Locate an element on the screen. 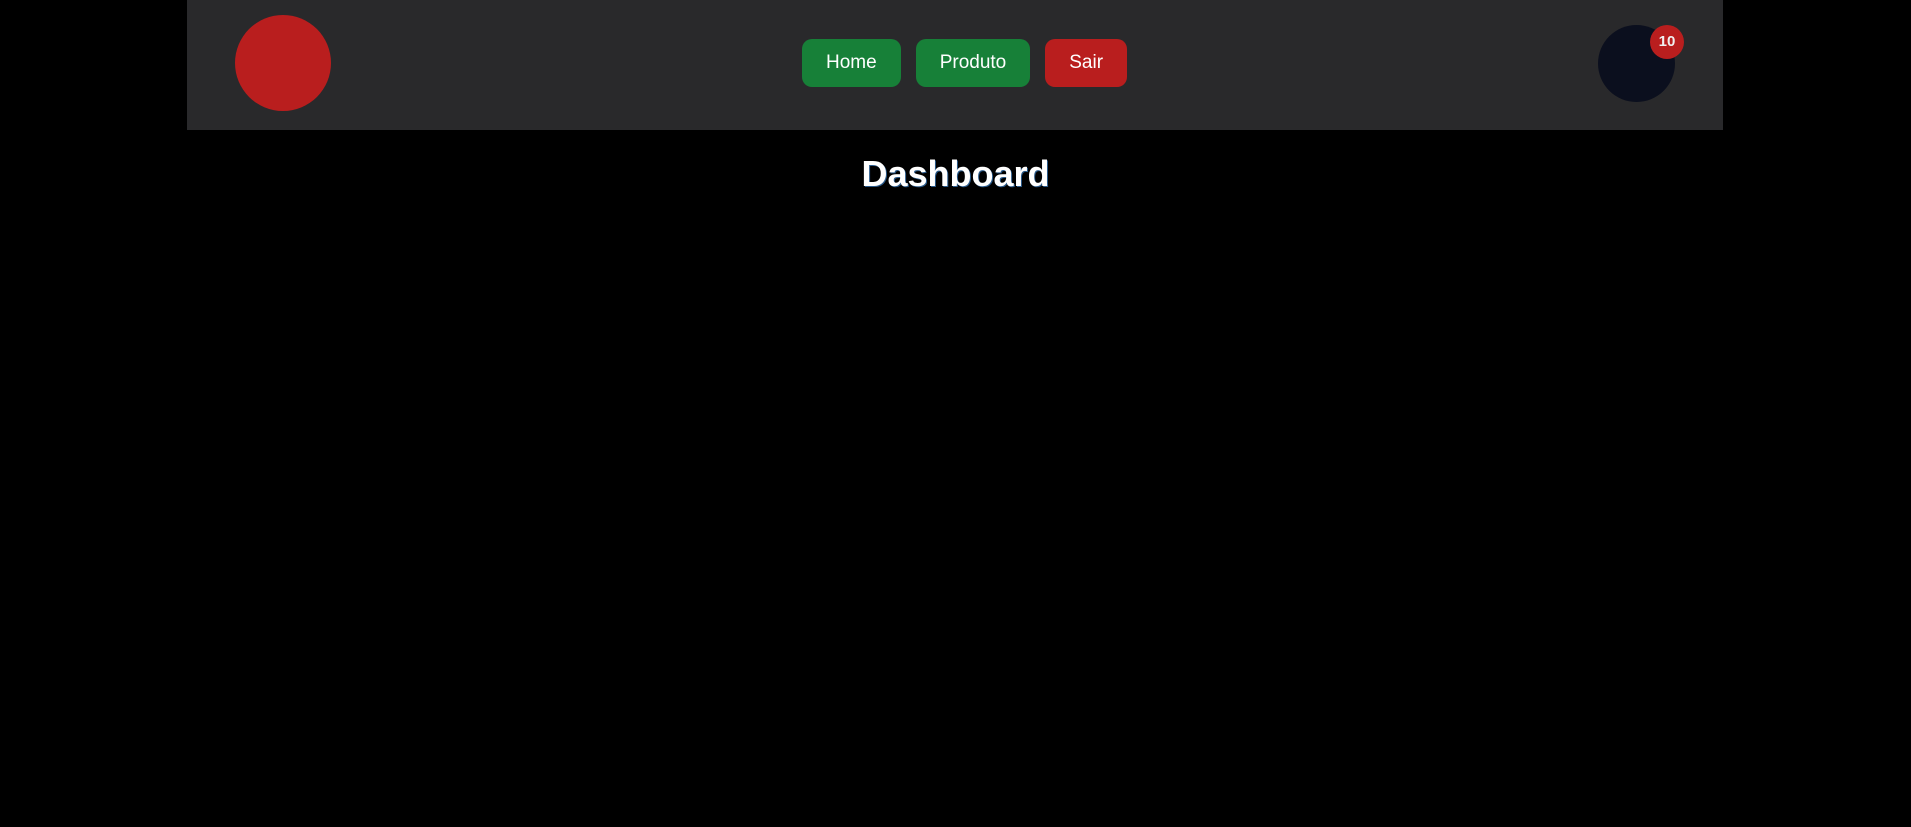 This screenshot has height=827, width=1911. logo is located at coordinates (283, 63).